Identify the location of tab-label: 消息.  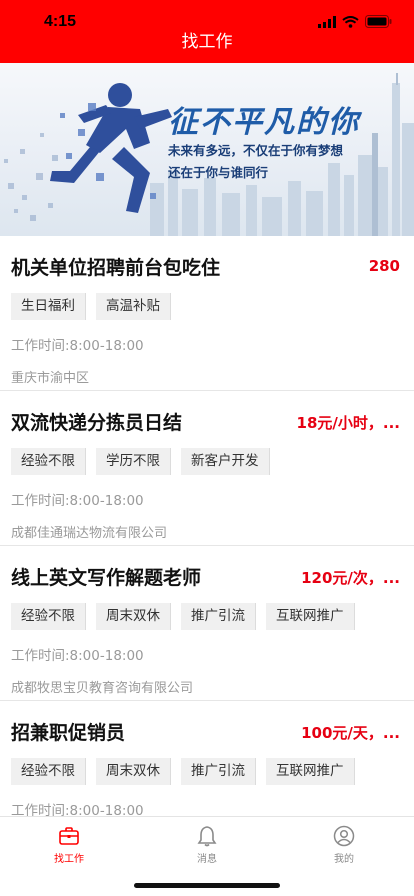
(207, 859).